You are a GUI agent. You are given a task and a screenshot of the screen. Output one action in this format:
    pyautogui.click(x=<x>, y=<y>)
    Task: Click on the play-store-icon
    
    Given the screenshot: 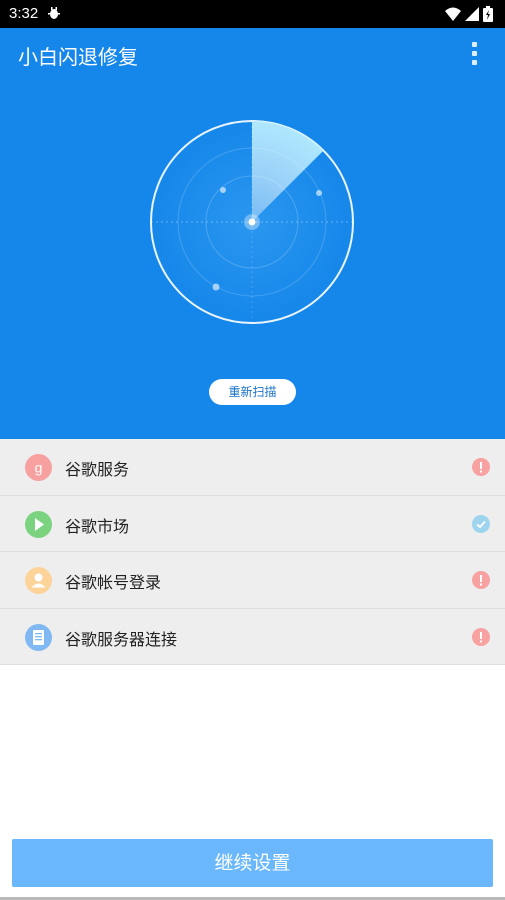 What is the action you would take?
    pyautogui.click(x=38, y=524)
    